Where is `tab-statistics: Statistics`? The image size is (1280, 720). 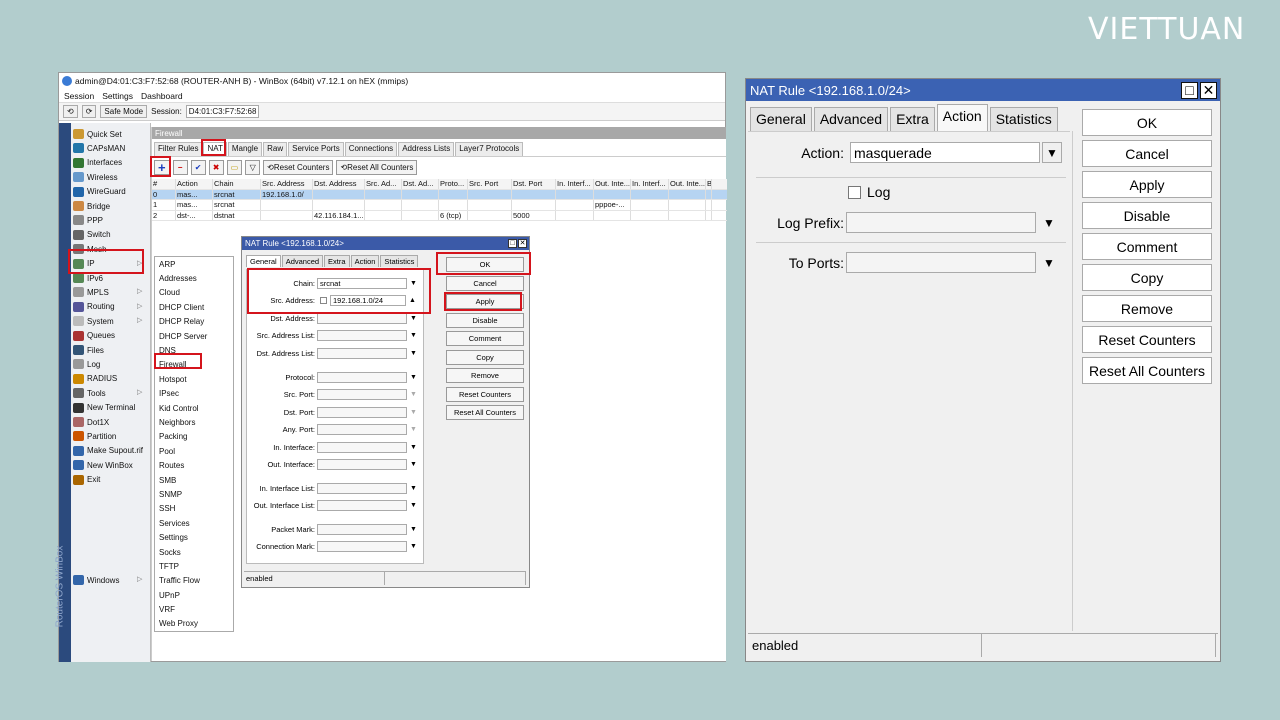
tab-statistics: Statistics is located at coordinates (1023, 119).